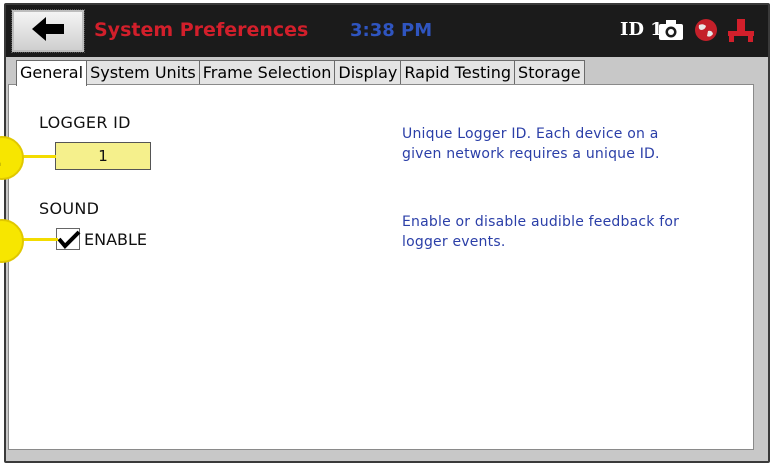 This screenshot has height=465, width=772. What do you see at coordinates (103, 156) in the screenshot?
I see `logger-id-field: 1` at bounding box center [103, 156].